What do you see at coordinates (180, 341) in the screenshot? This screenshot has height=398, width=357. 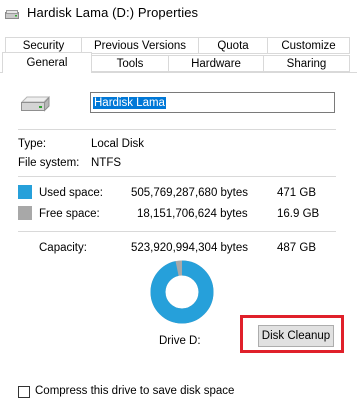 I see `drive-letter-label: Drive D:` at bounding box center [180, 341].